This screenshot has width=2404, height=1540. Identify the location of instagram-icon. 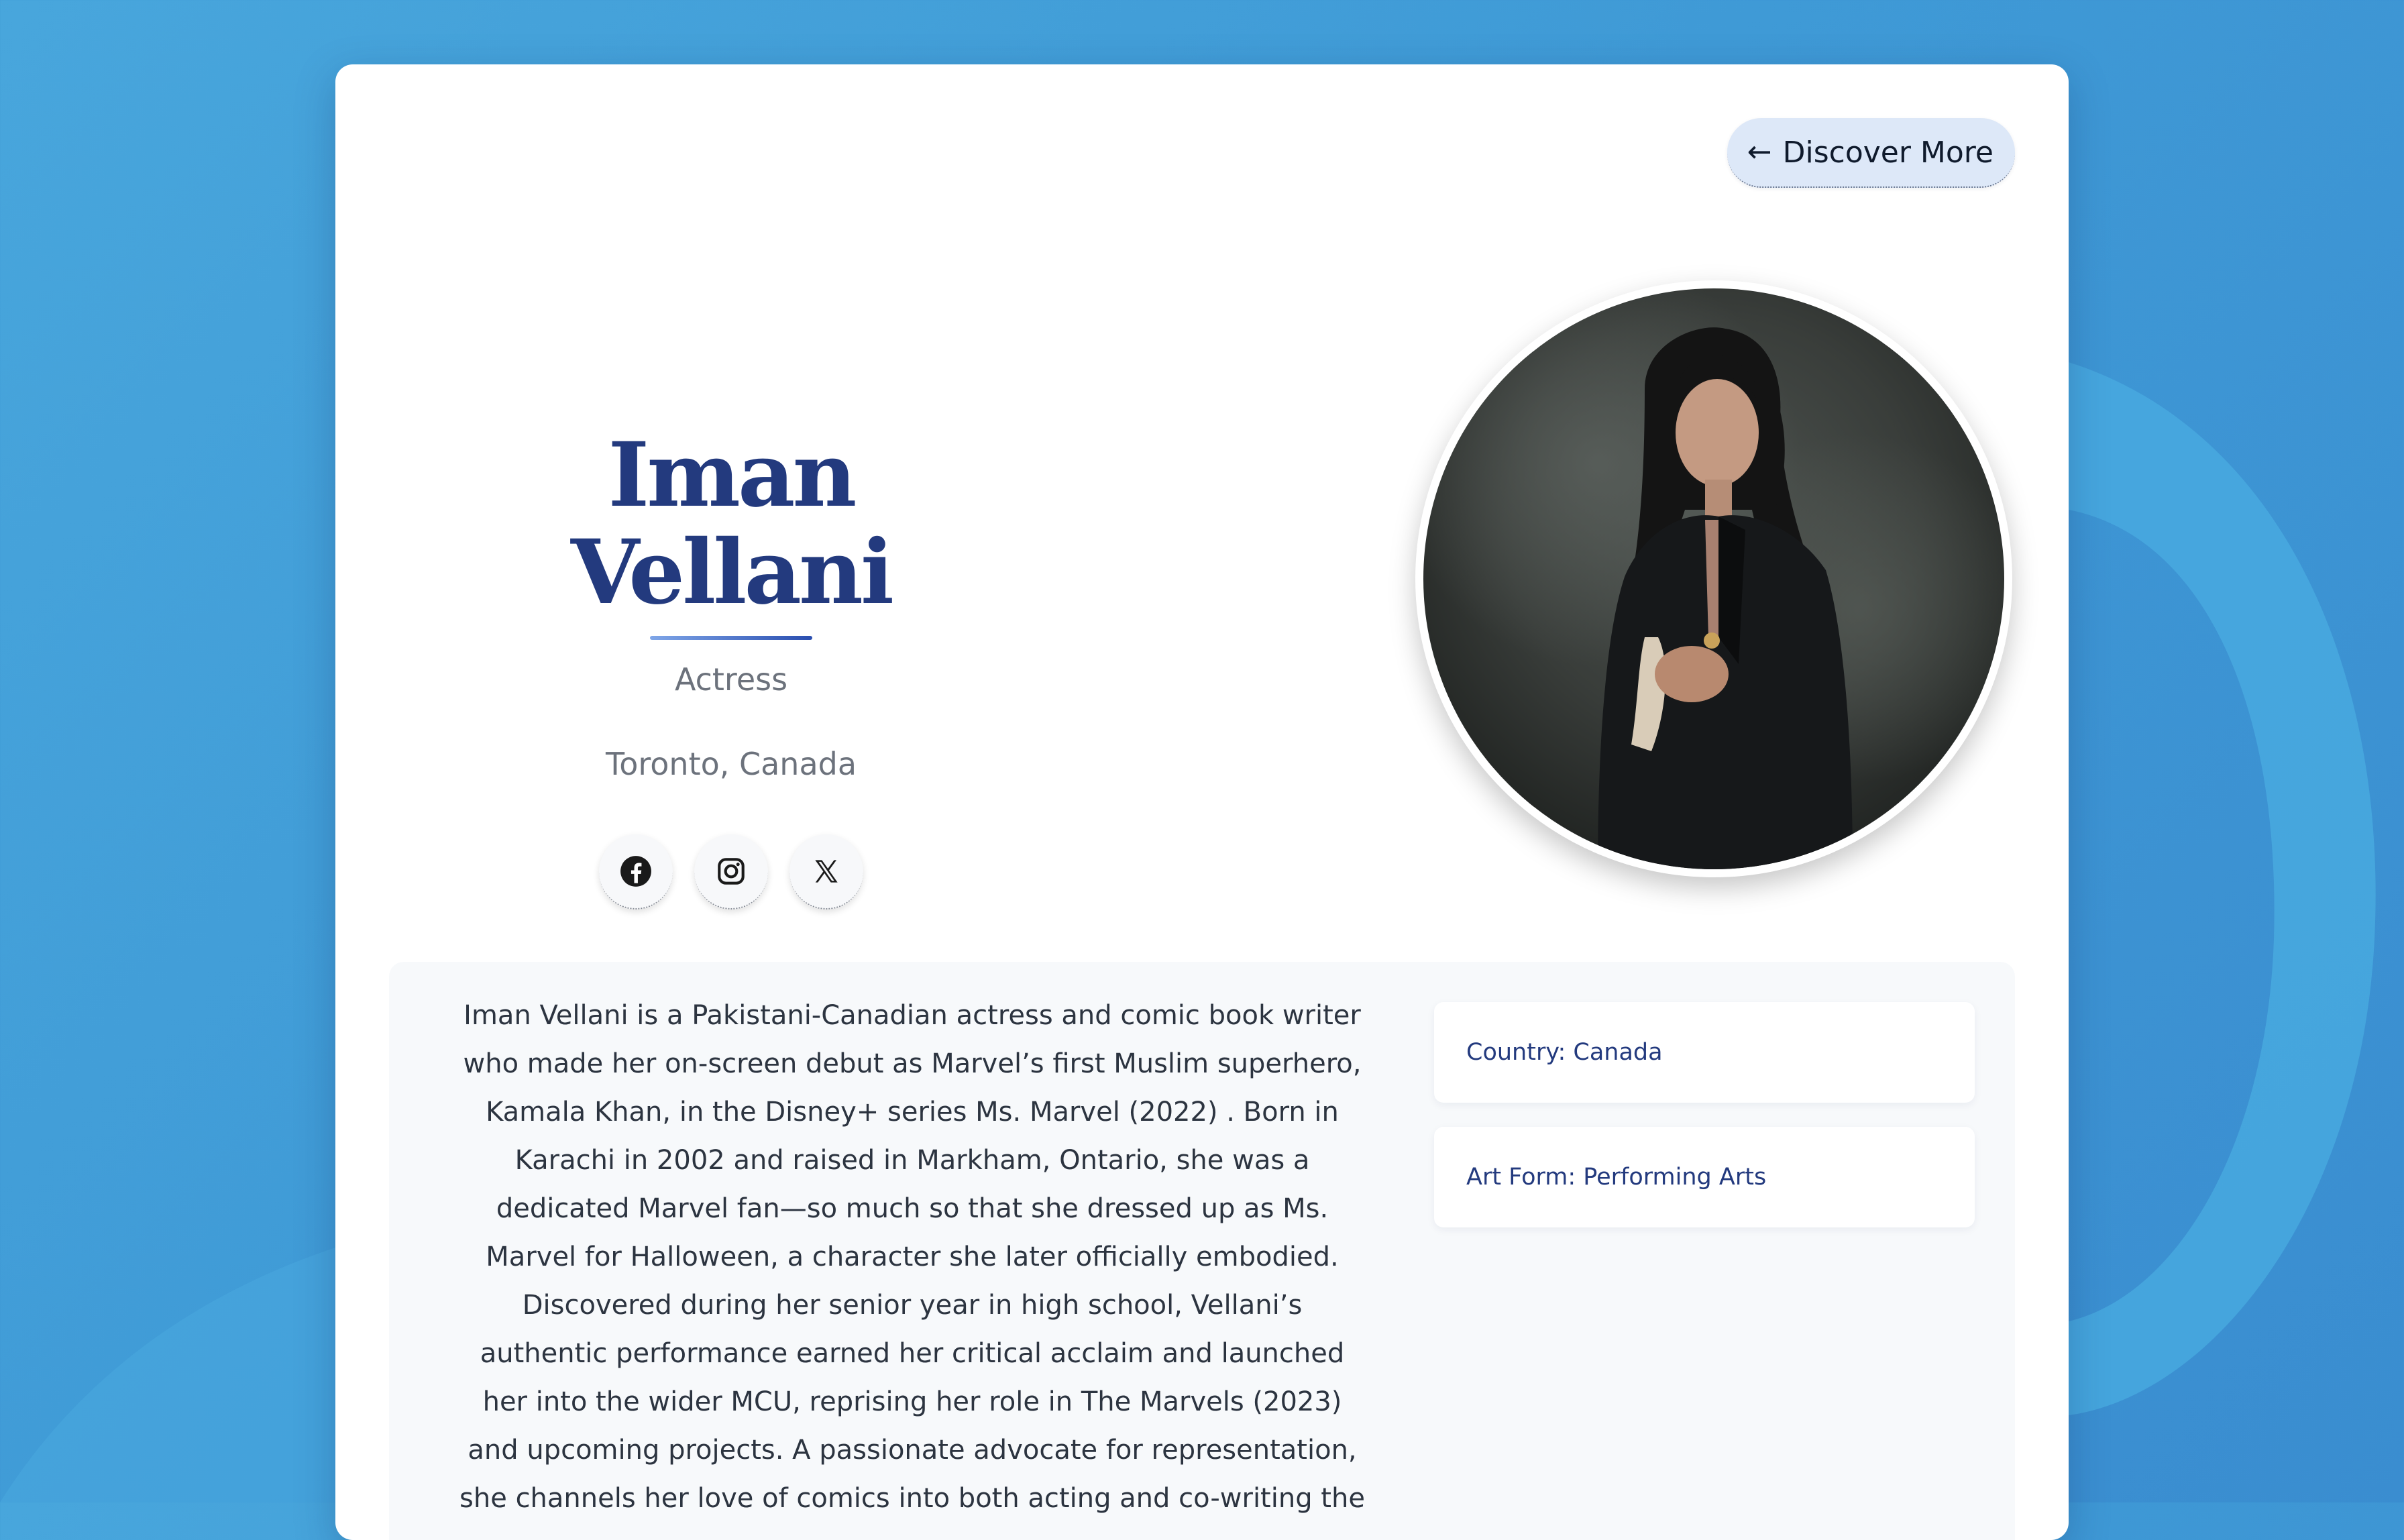
(731, 872).